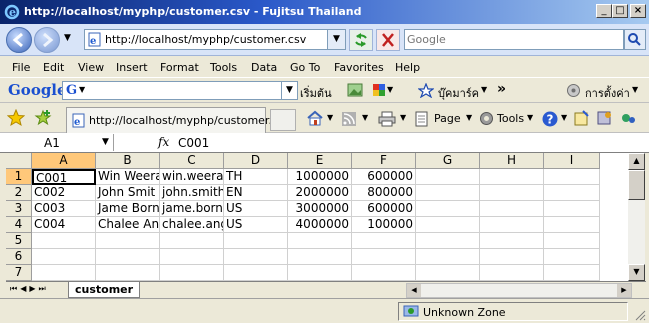 The width and height of the screenshot is (649, 323). I want to click on menu-tools: Tools, so click(223, 67).